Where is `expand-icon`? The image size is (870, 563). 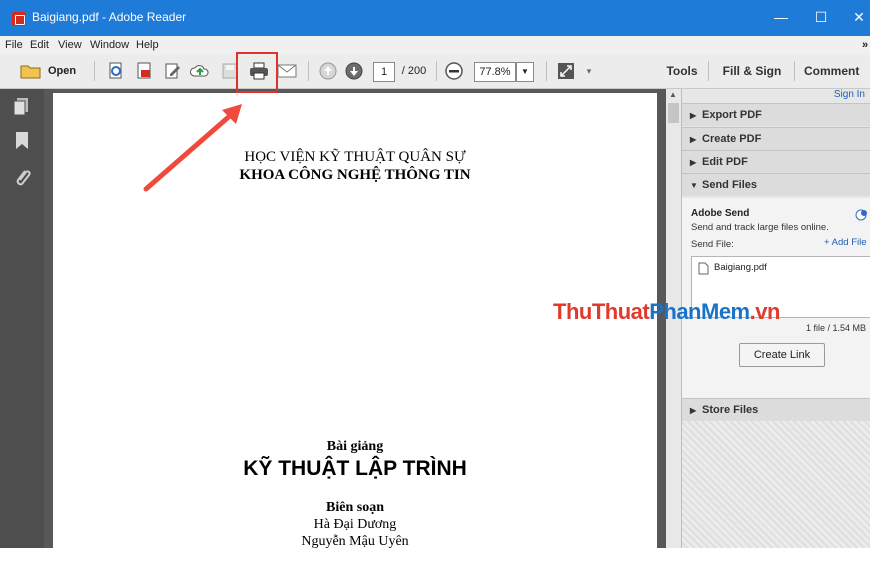 expand-icon is located at coordinates (566, 71).